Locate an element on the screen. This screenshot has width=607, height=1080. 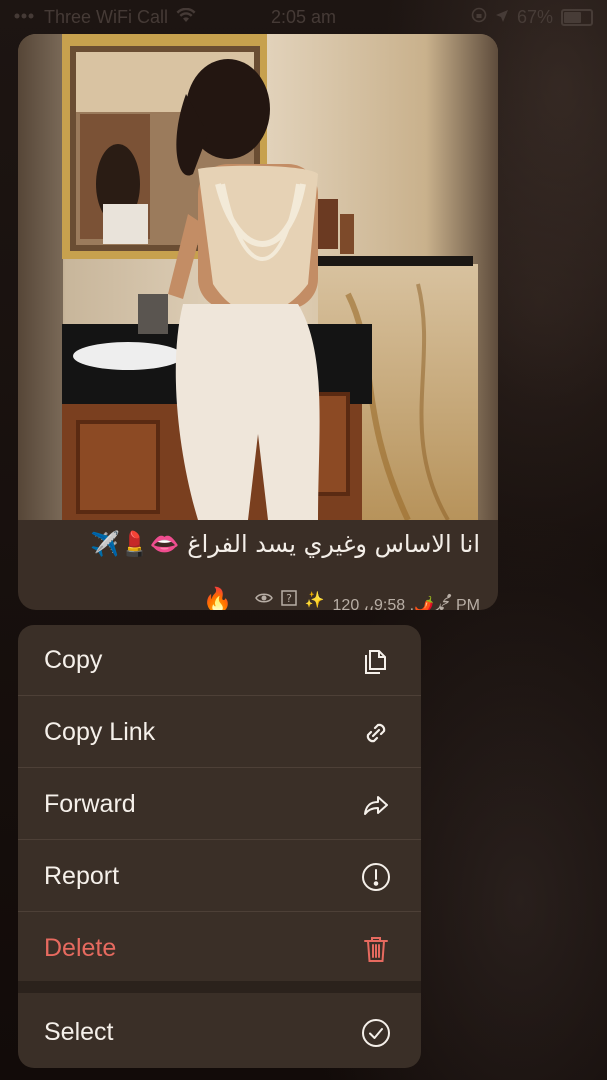
battery-icon is located at coordinates (577, 17).